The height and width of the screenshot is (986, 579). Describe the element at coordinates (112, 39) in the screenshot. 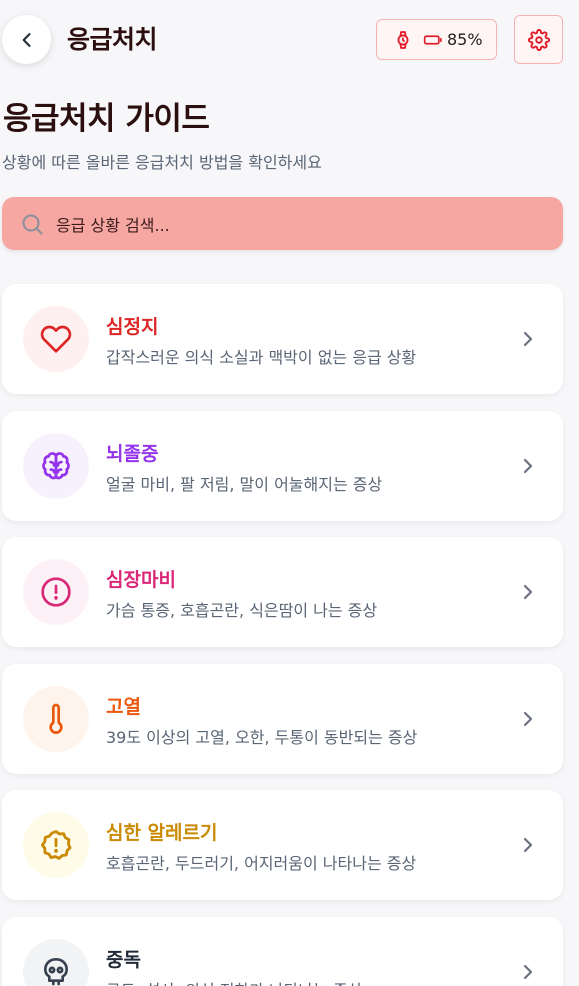

I see `header-title: 응급처치` at that location.